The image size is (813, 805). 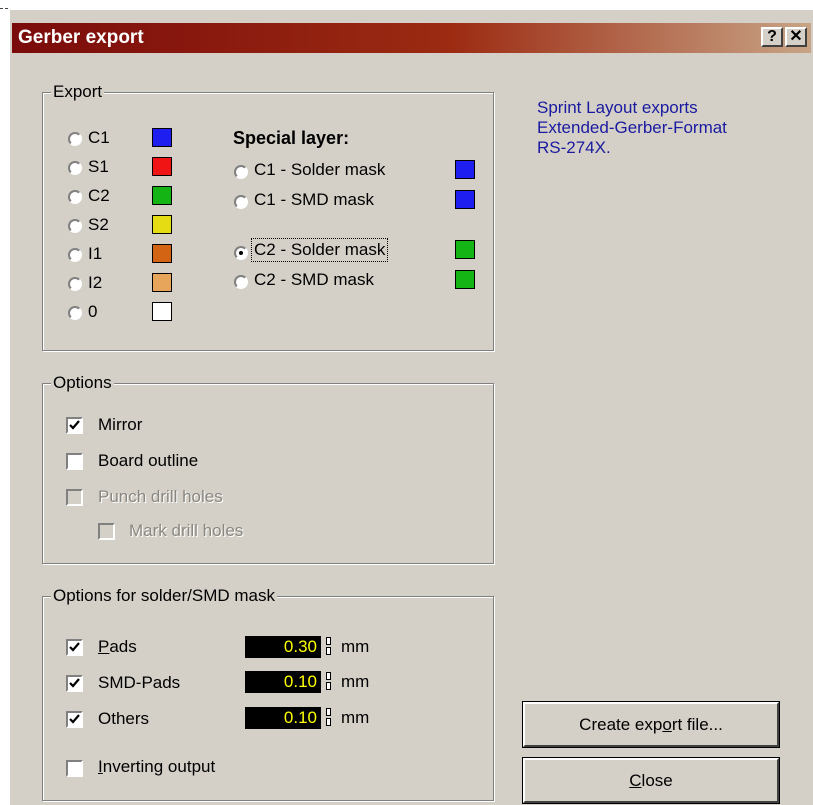 I want to click on mirror-label: Mirror, so click(x=120, y=424).